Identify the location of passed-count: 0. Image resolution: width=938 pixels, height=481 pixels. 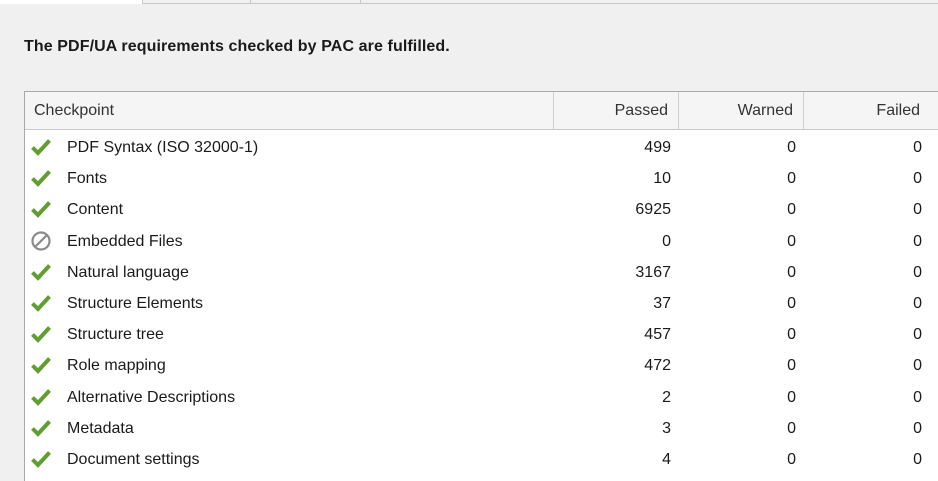
(666, 241).